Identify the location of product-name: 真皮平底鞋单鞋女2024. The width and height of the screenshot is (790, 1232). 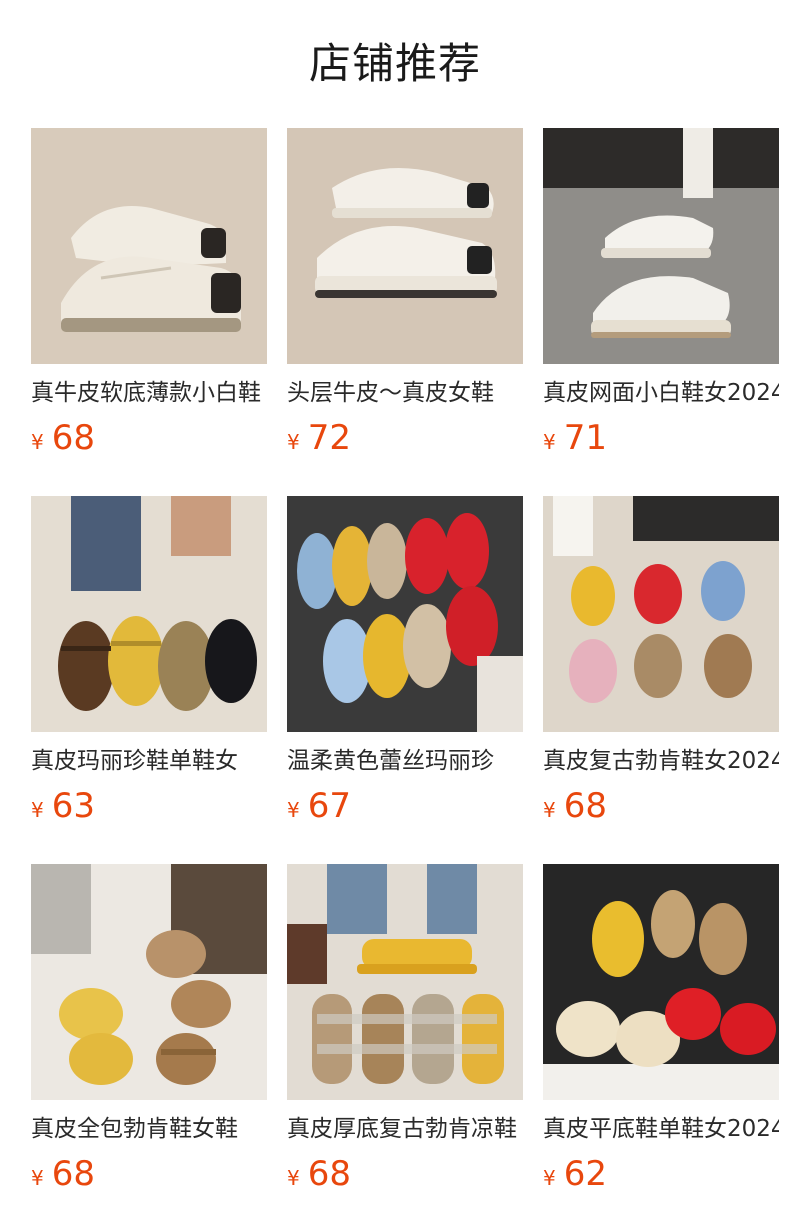
(661, 1129).